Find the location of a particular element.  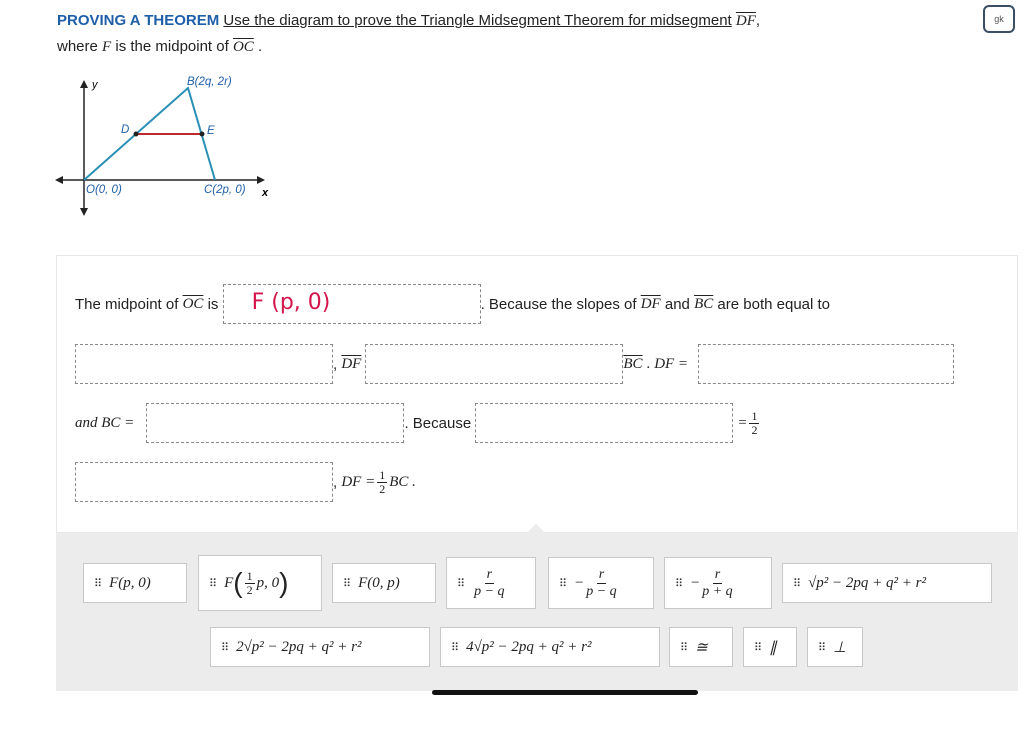

x-arrow-left-icon is located at coordinates (59, 180).